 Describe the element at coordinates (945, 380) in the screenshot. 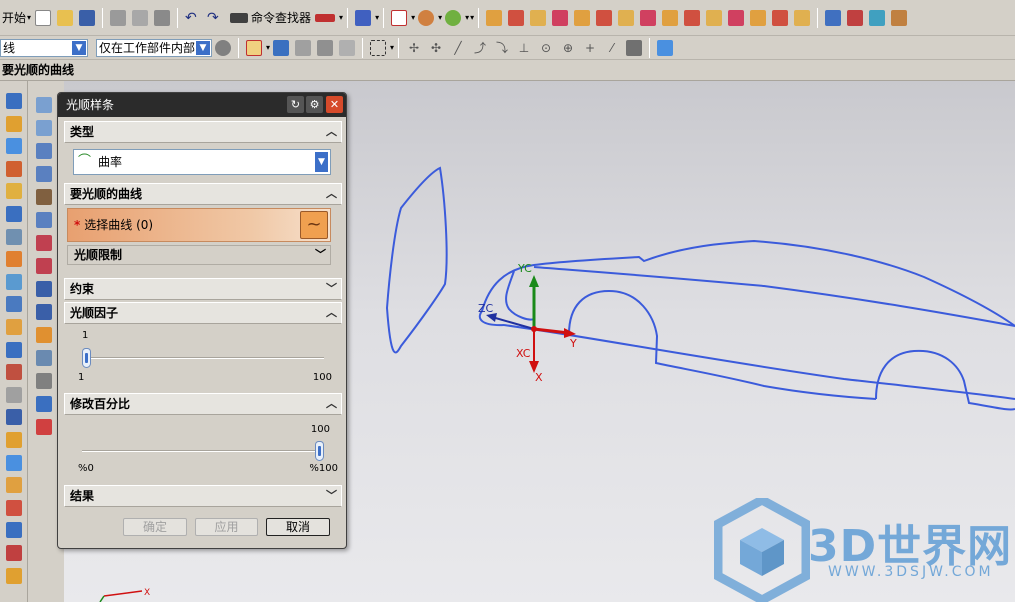

I see `curve-rear-wheel-arch` at that location.